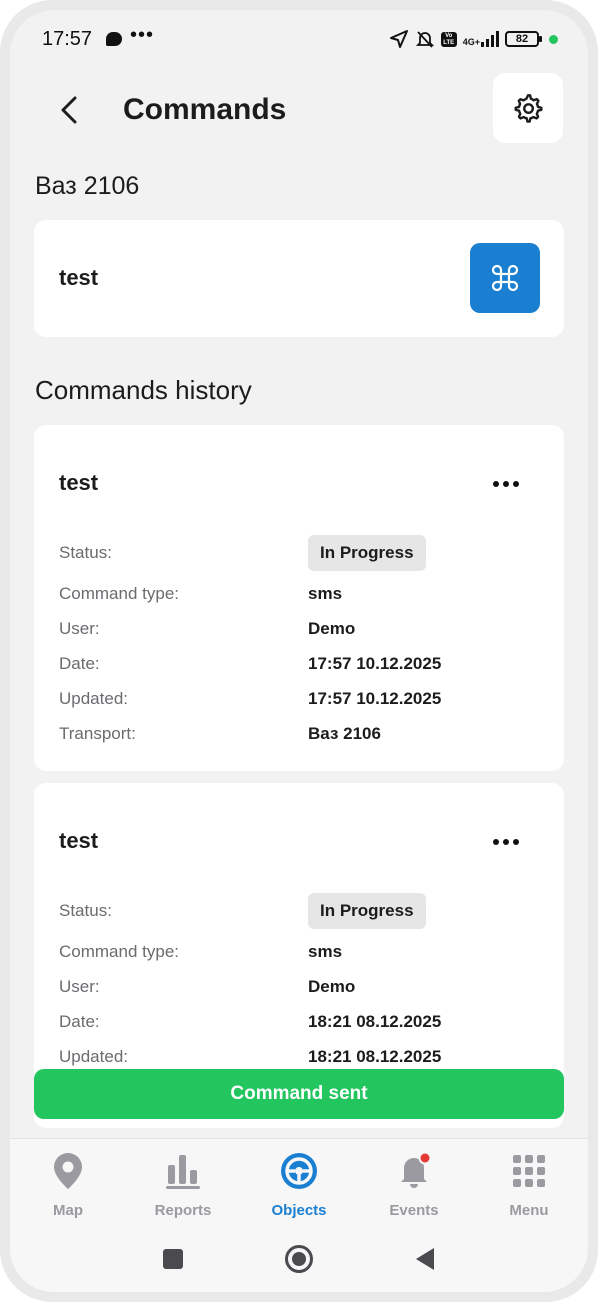 This screenshot has height=1302, width=598. What do you see at coordinates (68, 1171) in the screenshot?
I see `map-pin-icon` at bounding box center [68, 1171].